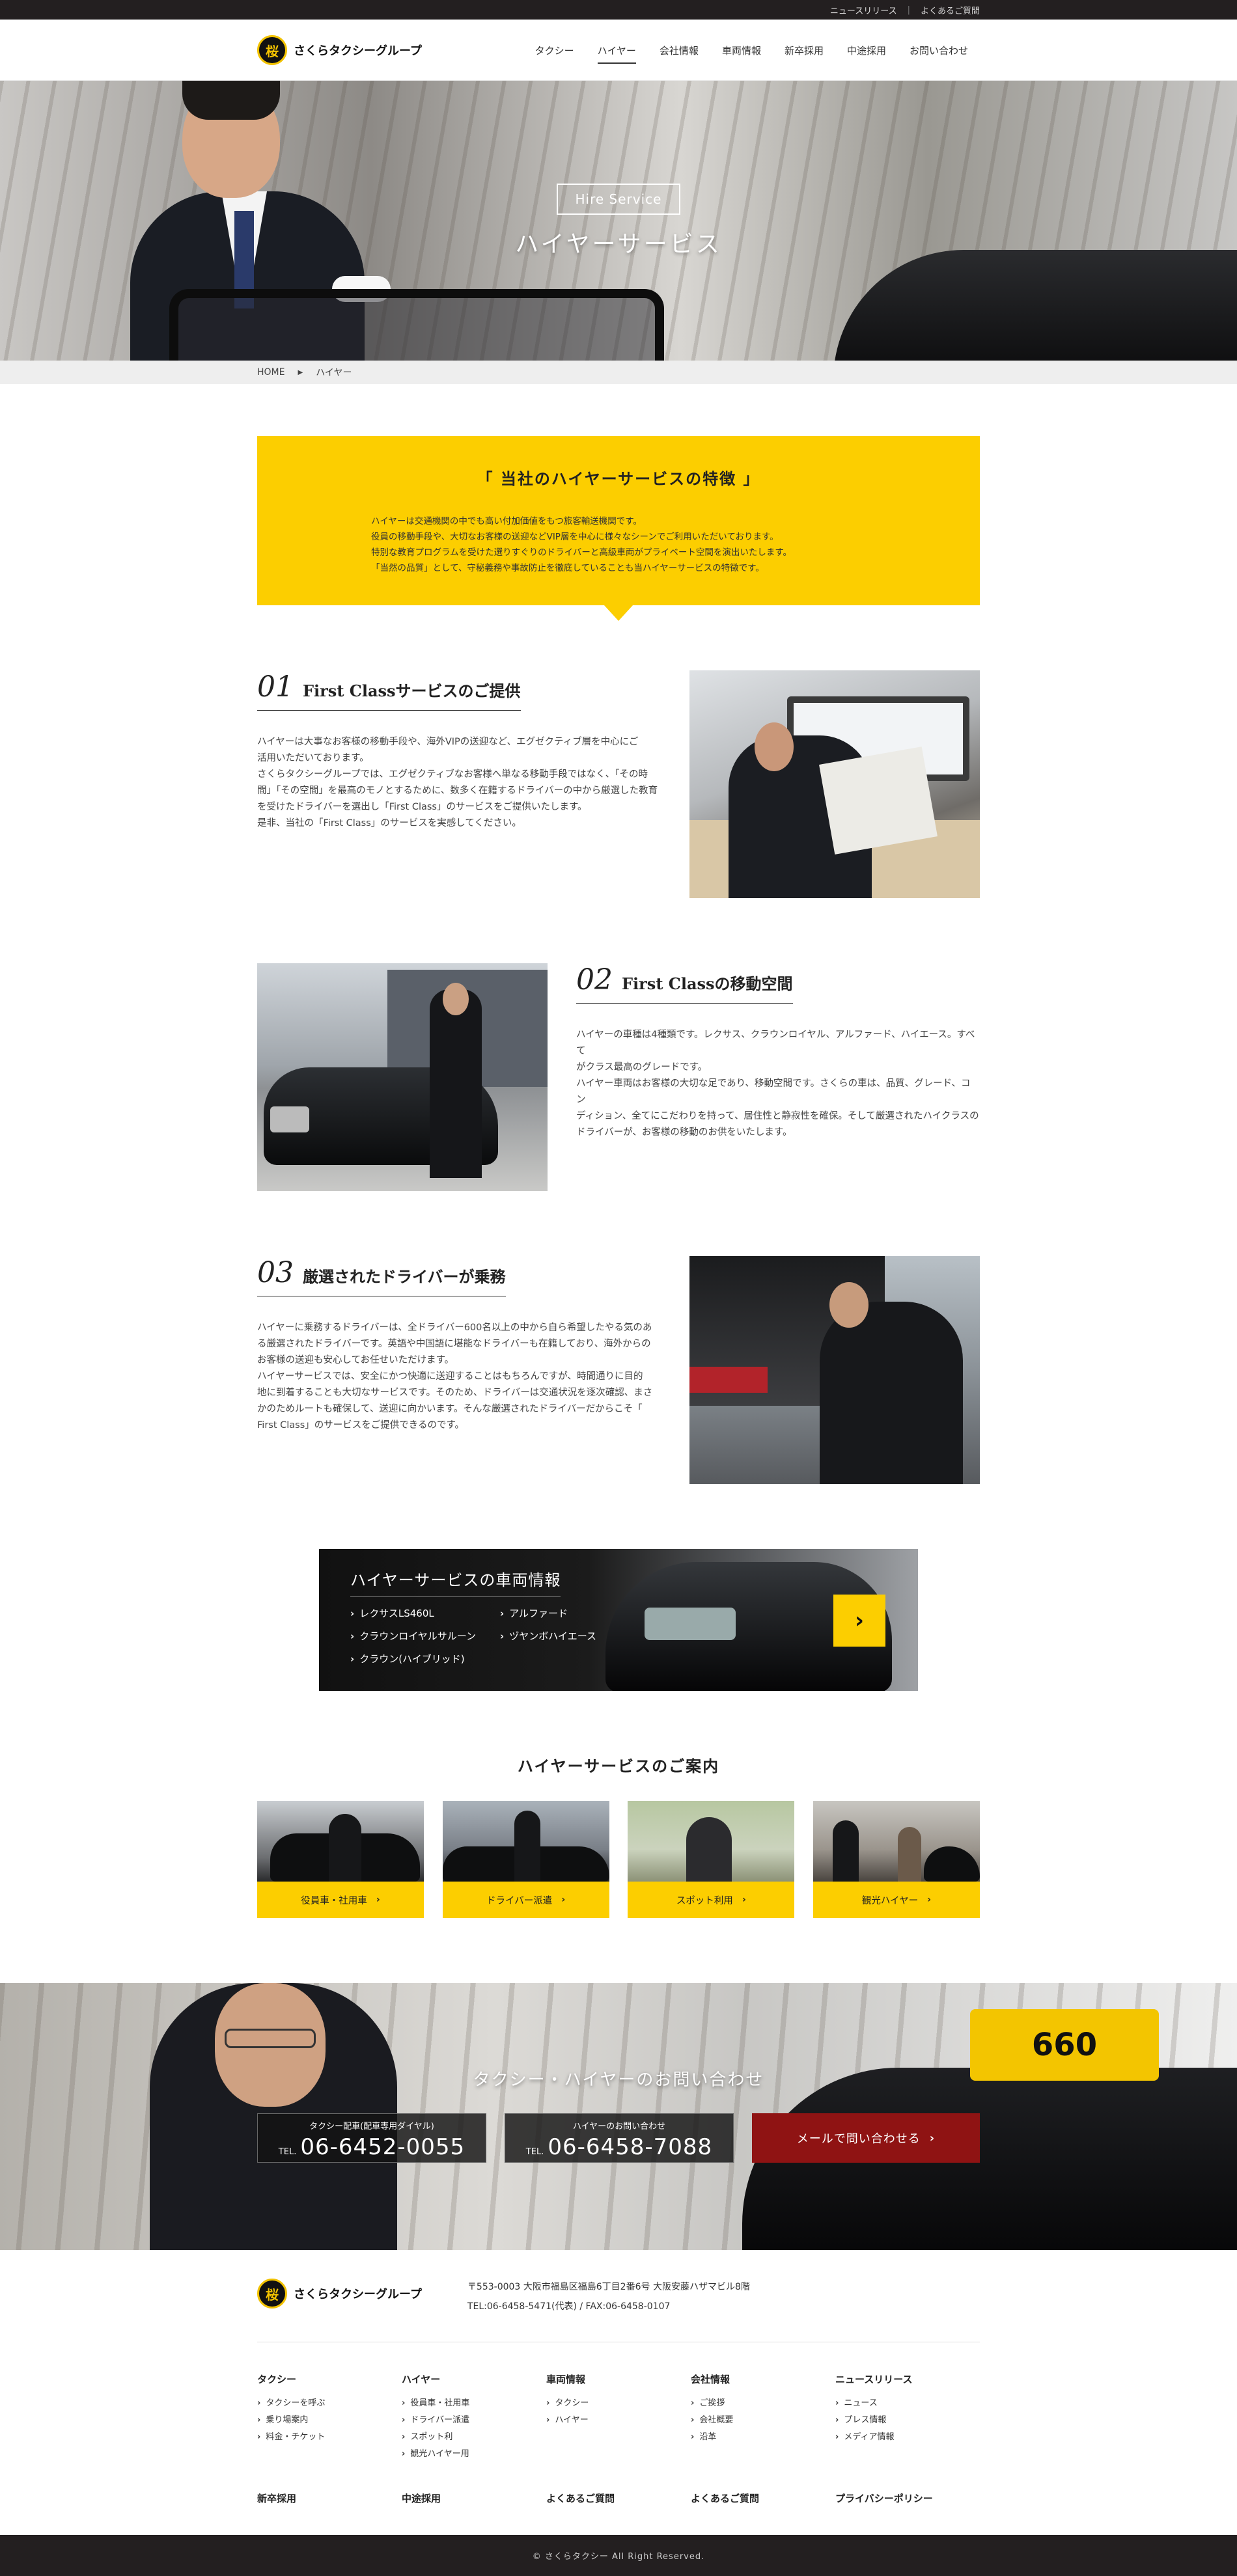 The image size is (1237, 2576). Describe the element at coordinates (859, 1621) in the screenshot. I see `arrow-right-icon: ›` at that location.